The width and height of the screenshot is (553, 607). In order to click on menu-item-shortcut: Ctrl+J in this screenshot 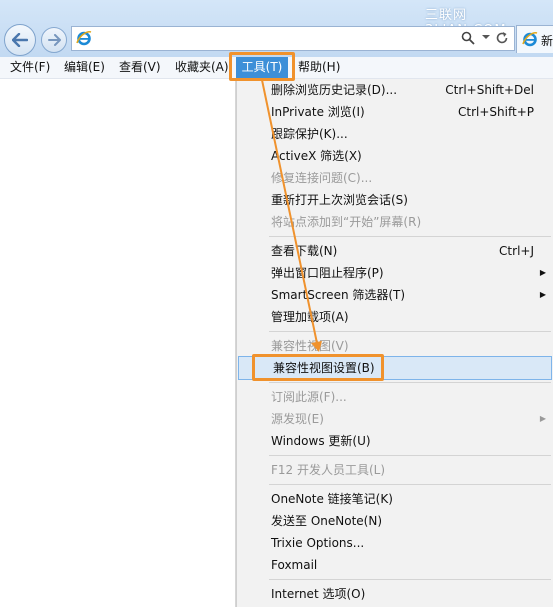, I will do `click(516, 251)`.